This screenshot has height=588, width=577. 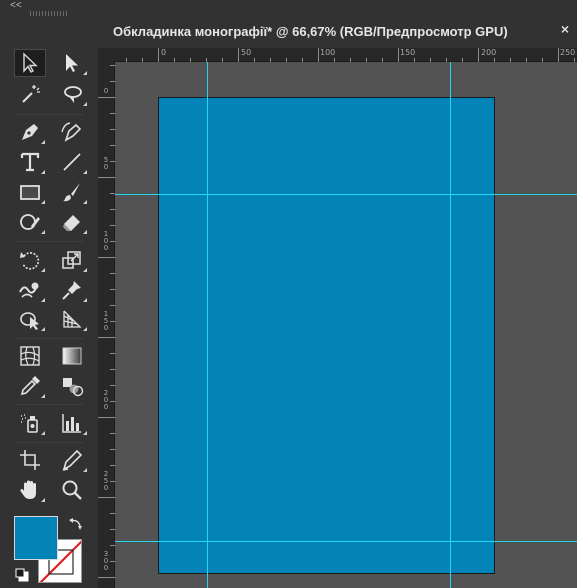 I want to click on paintbrush-tool-icon, so click(x=71, y=192).